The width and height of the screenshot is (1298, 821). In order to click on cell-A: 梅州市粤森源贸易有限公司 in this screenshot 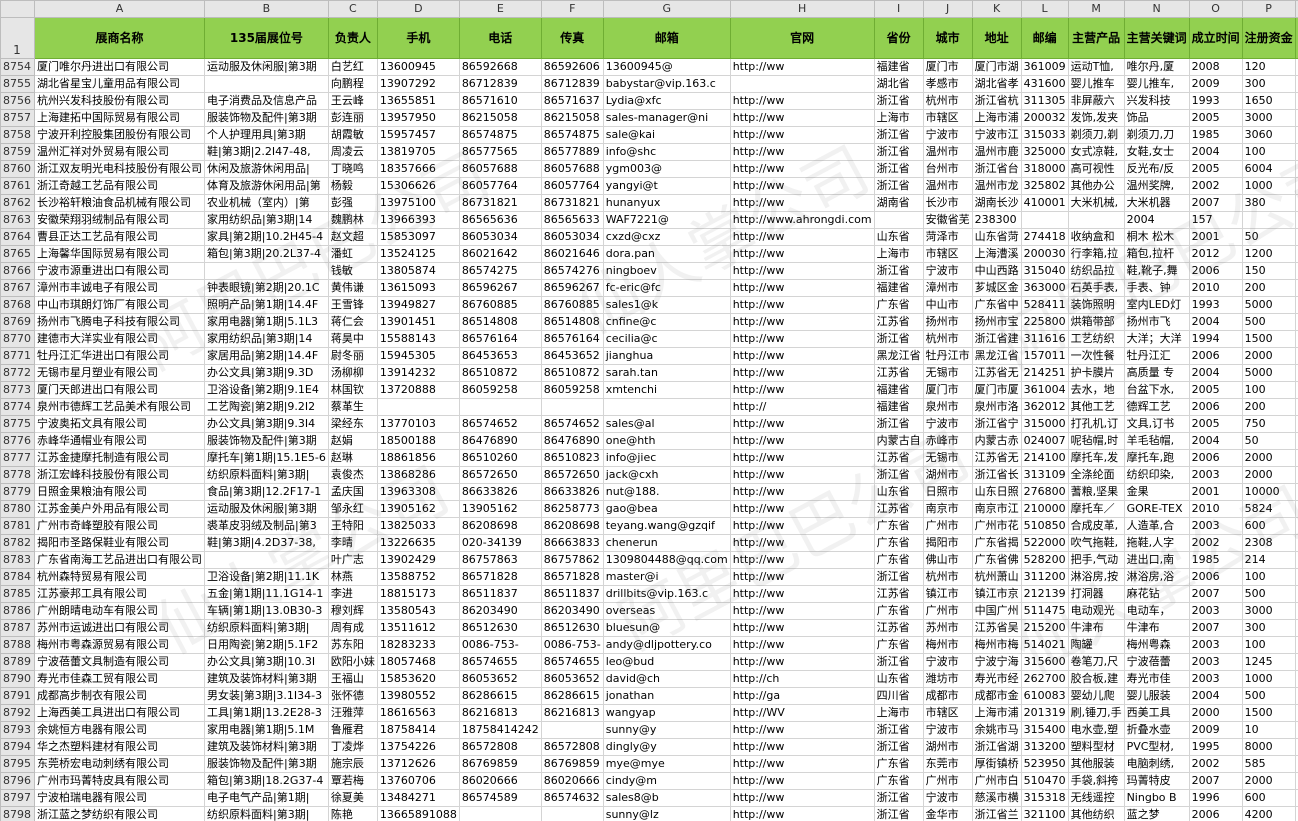, I will do `click(119, 645)`.